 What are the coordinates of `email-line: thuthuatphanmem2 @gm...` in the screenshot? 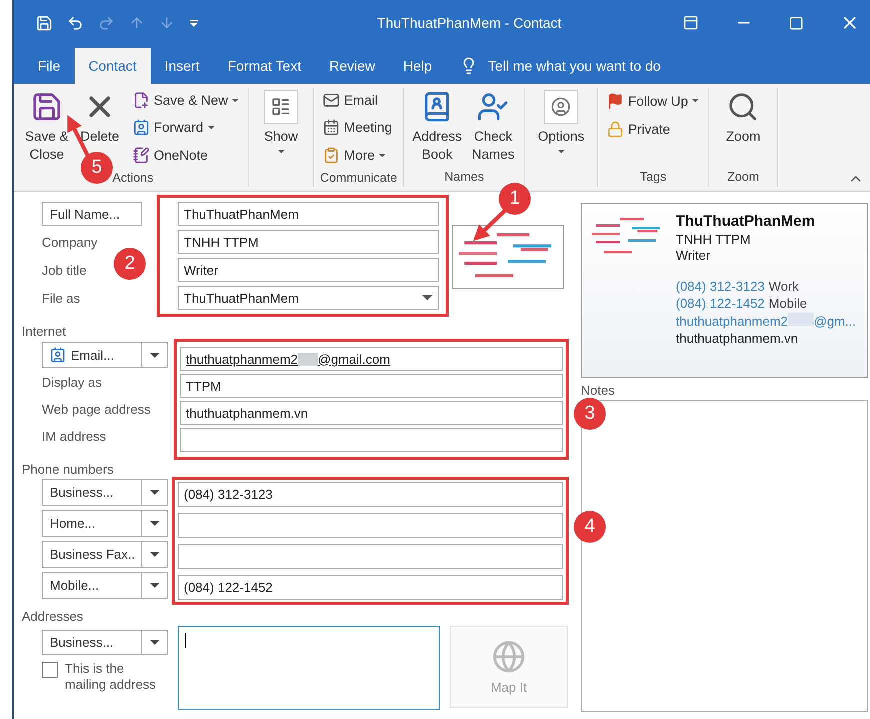 It's located at (766, 322).